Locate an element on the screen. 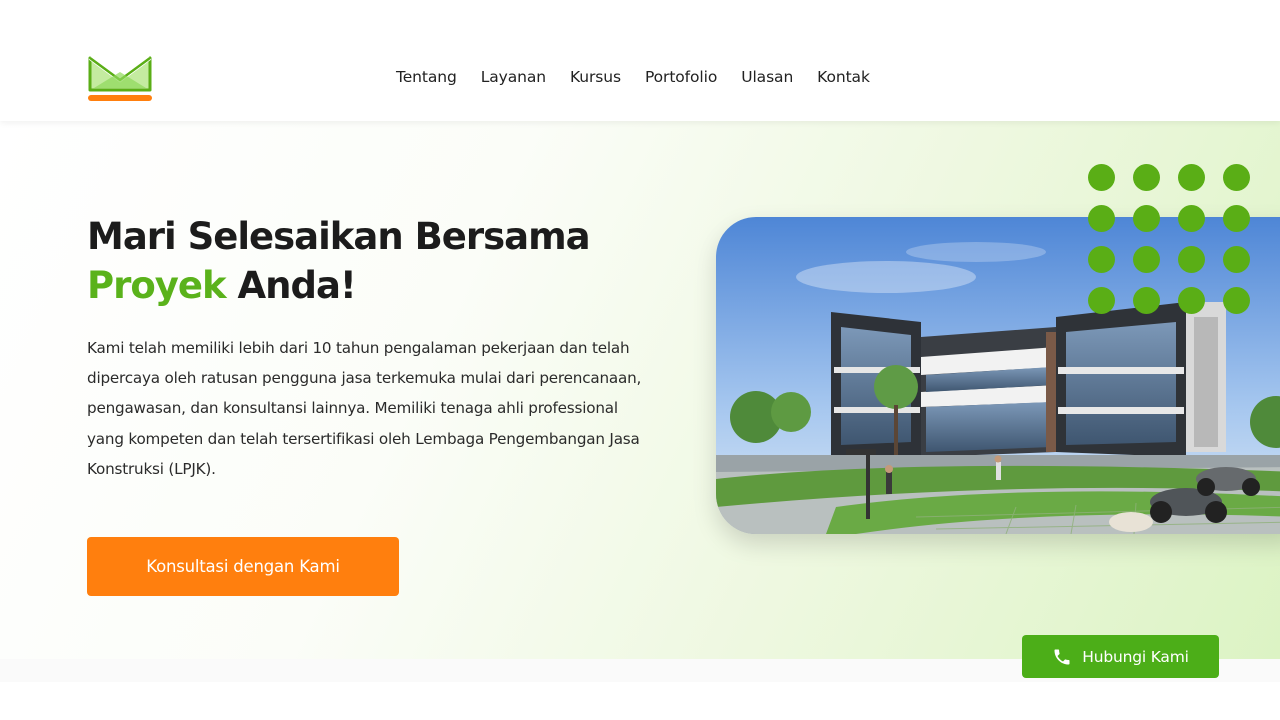 This screenshot has width=1280, height=720. contact-us-label: Hubungi Kami is located at coordinates (1135, 656).